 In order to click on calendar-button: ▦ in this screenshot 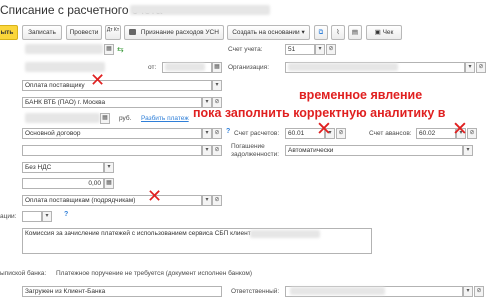, I will do `click(109, 49)`.